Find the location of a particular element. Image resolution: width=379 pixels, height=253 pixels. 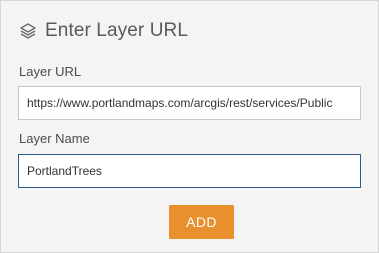

panel-header: Enter Layer URL is located at coordinates (103, 31).